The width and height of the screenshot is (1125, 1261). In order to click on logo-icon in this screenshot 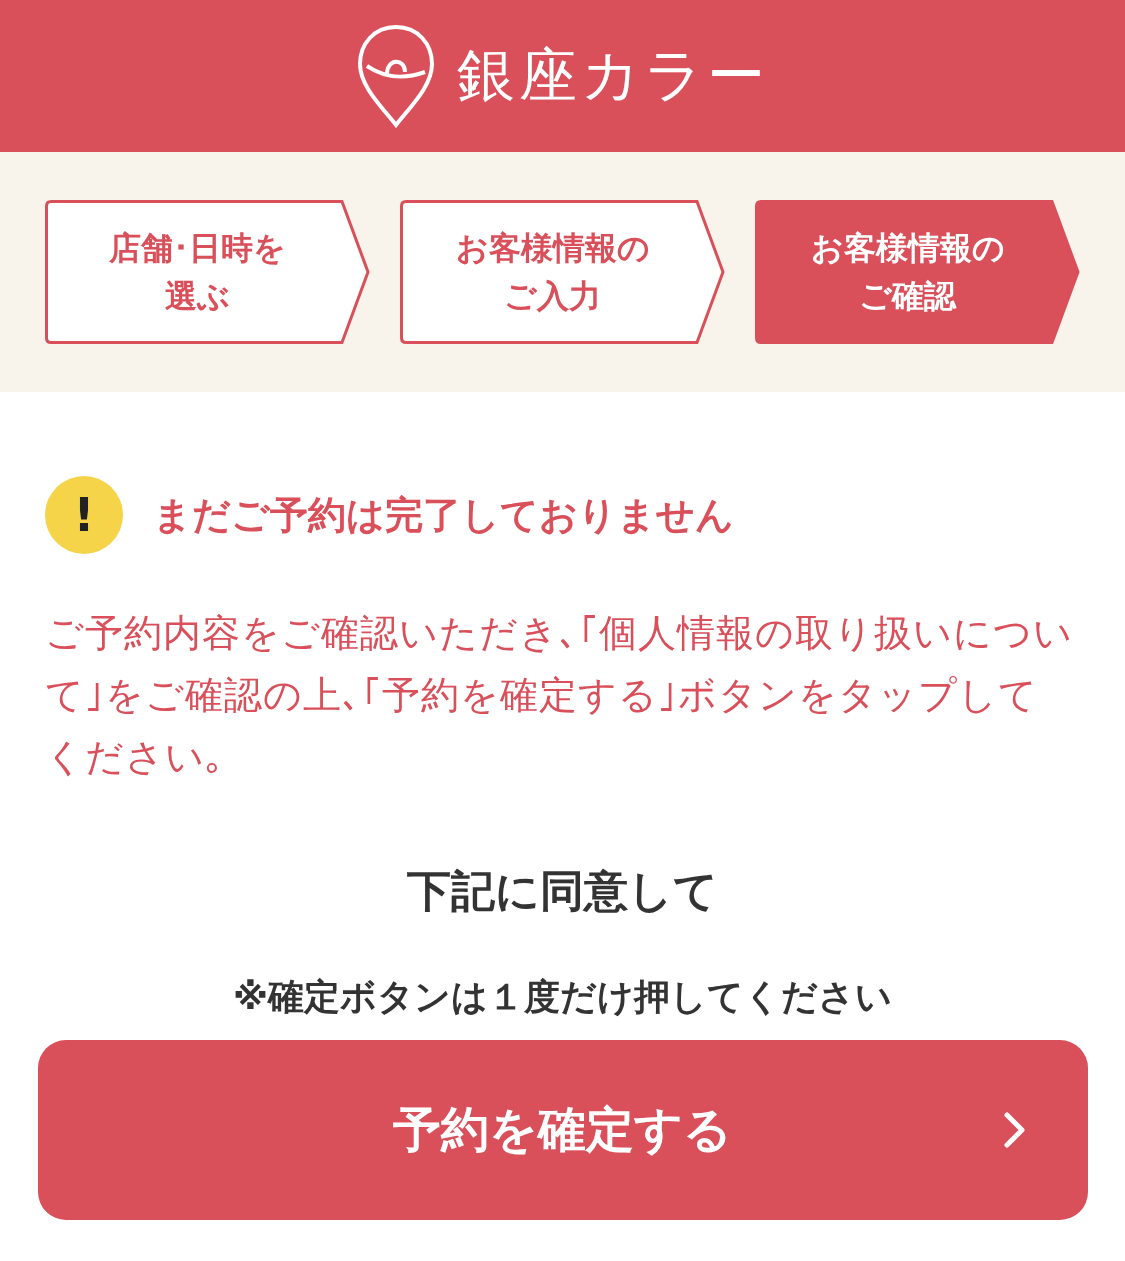, I will do `click(395, 76)`.